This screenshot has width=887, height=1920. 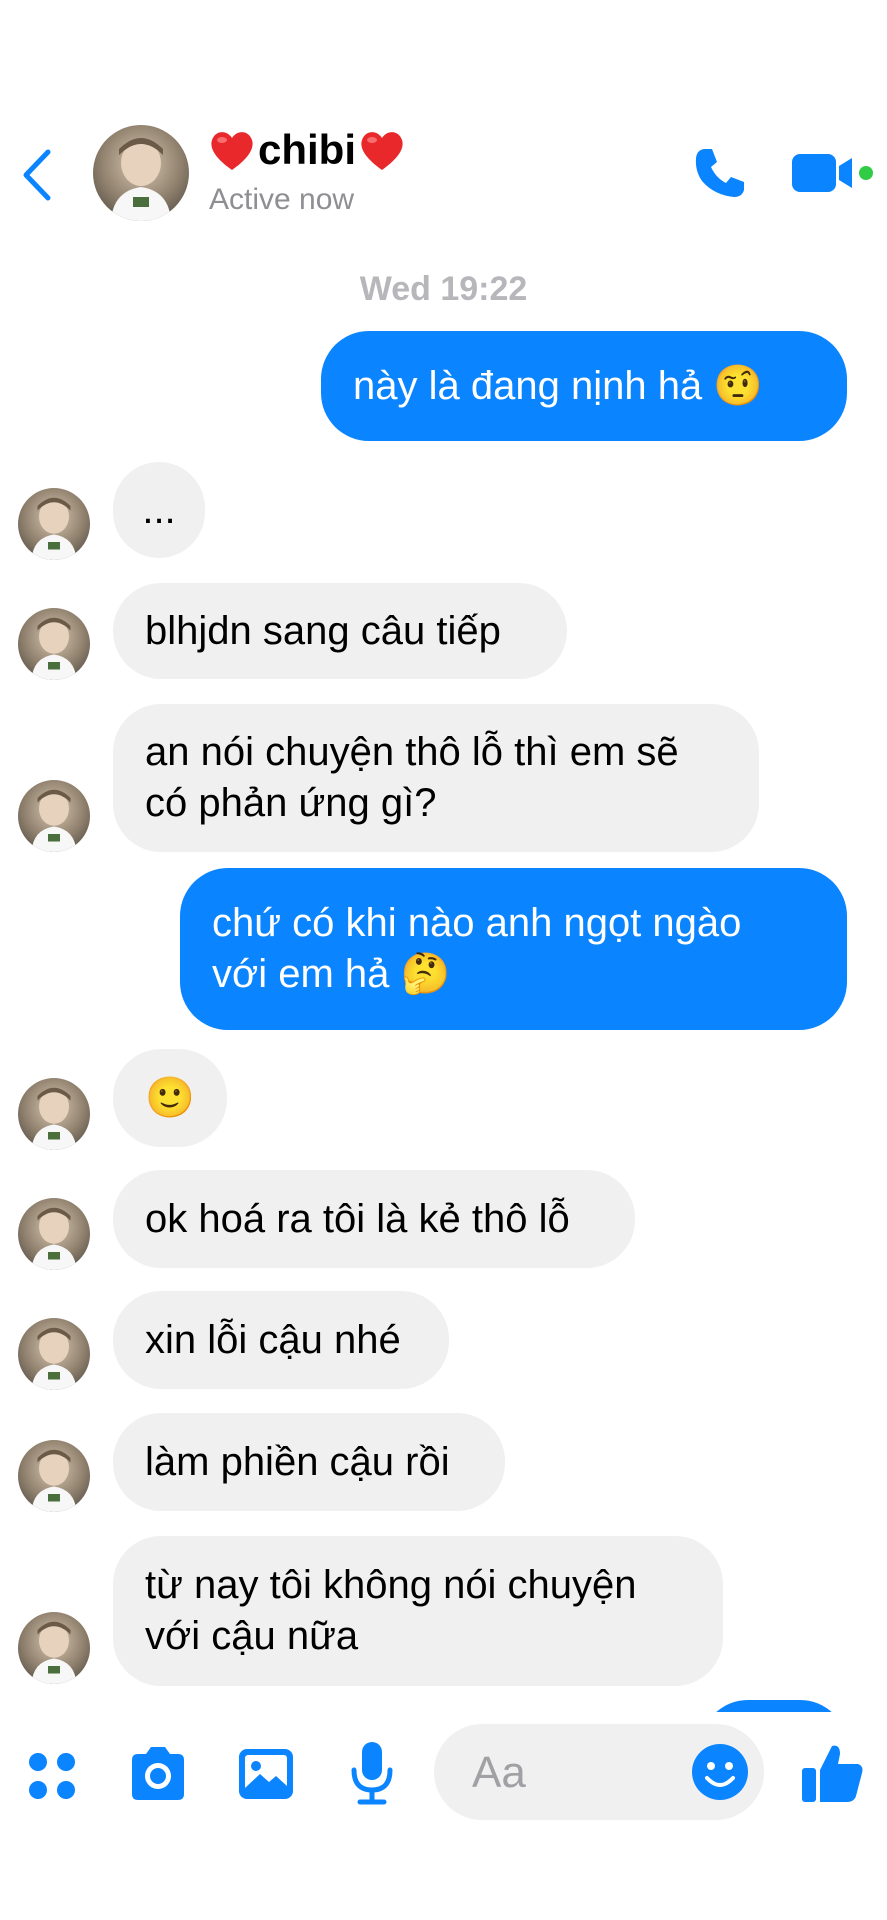 I want to click on apps-grid-icon, so click(x=52, y=1776).